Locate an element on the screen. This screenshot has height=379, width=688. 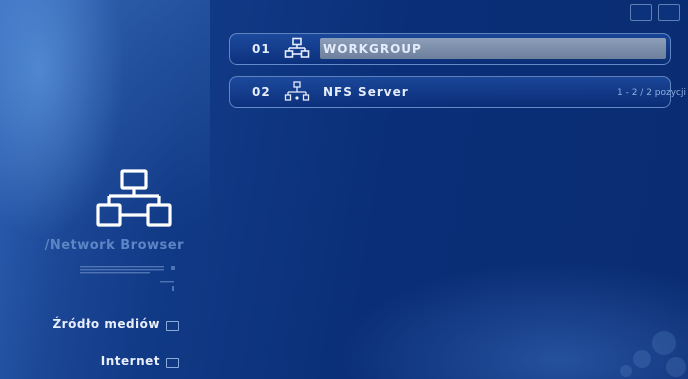
status-info-graphic is located at coordinates (127, 278).